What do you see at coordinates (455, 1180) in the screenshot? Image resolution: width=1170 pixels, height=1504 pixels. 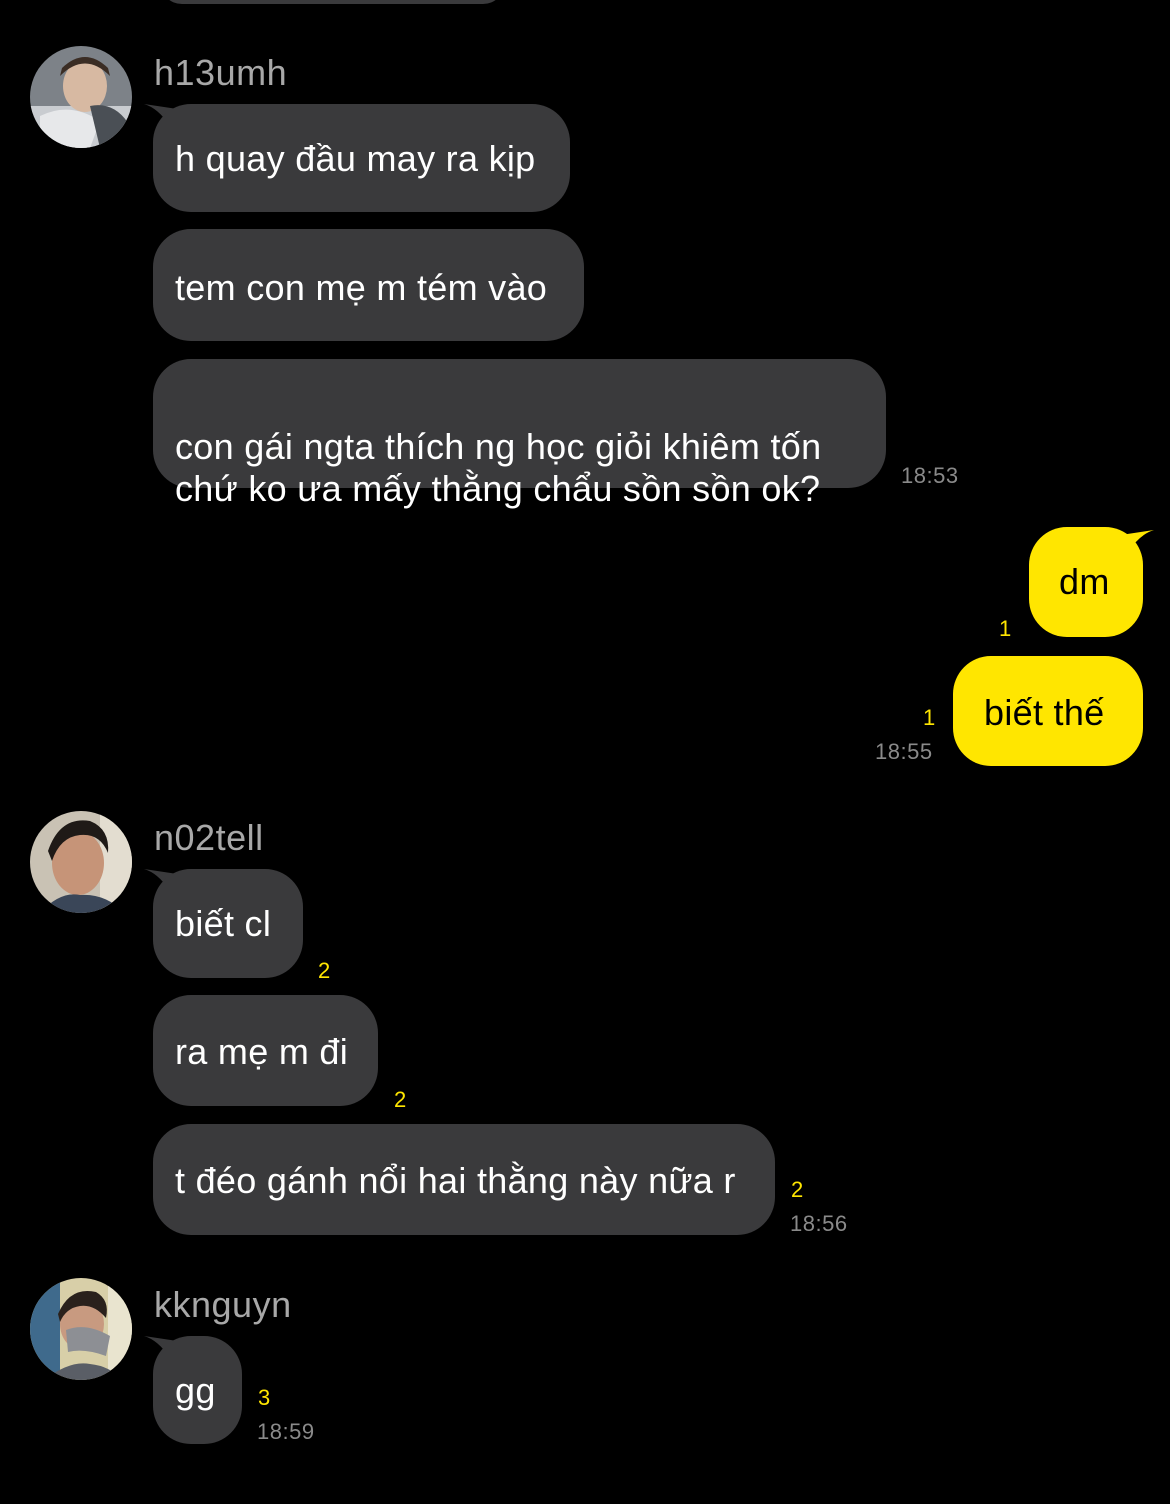 I see `message-text: t đéo gánh nổi hai thằng này nữa r` at bounding box center [455, 1180].